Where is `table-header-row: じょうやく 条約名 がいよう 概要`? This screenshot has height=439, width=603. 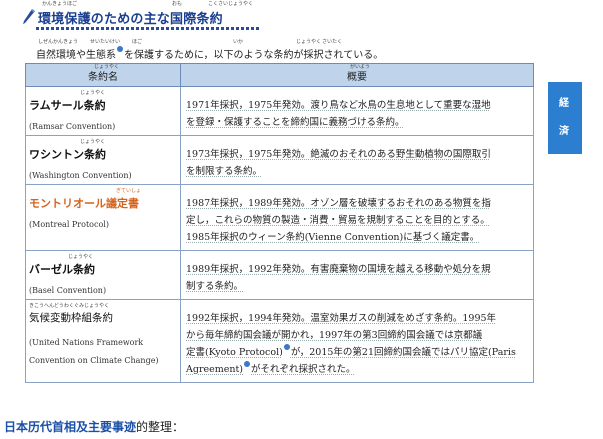
table-header-row: じょうやく 条約名 がいよう 概要 is located at coordinates (279, 75).